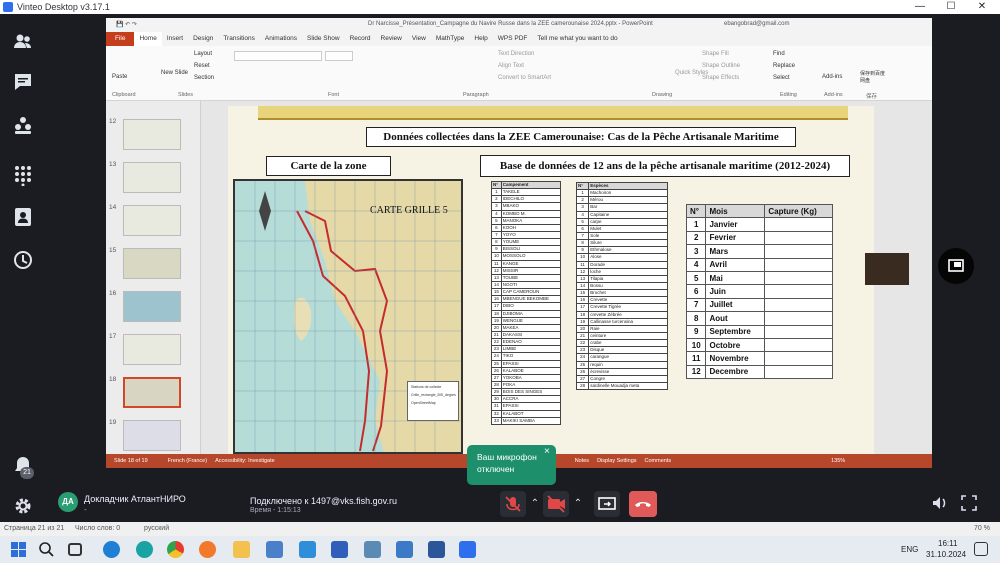 This screenshot has width=1000, height=563. Describe the element at coordinates (23, 260) in the screenshot. I see `history-icon` at that location.